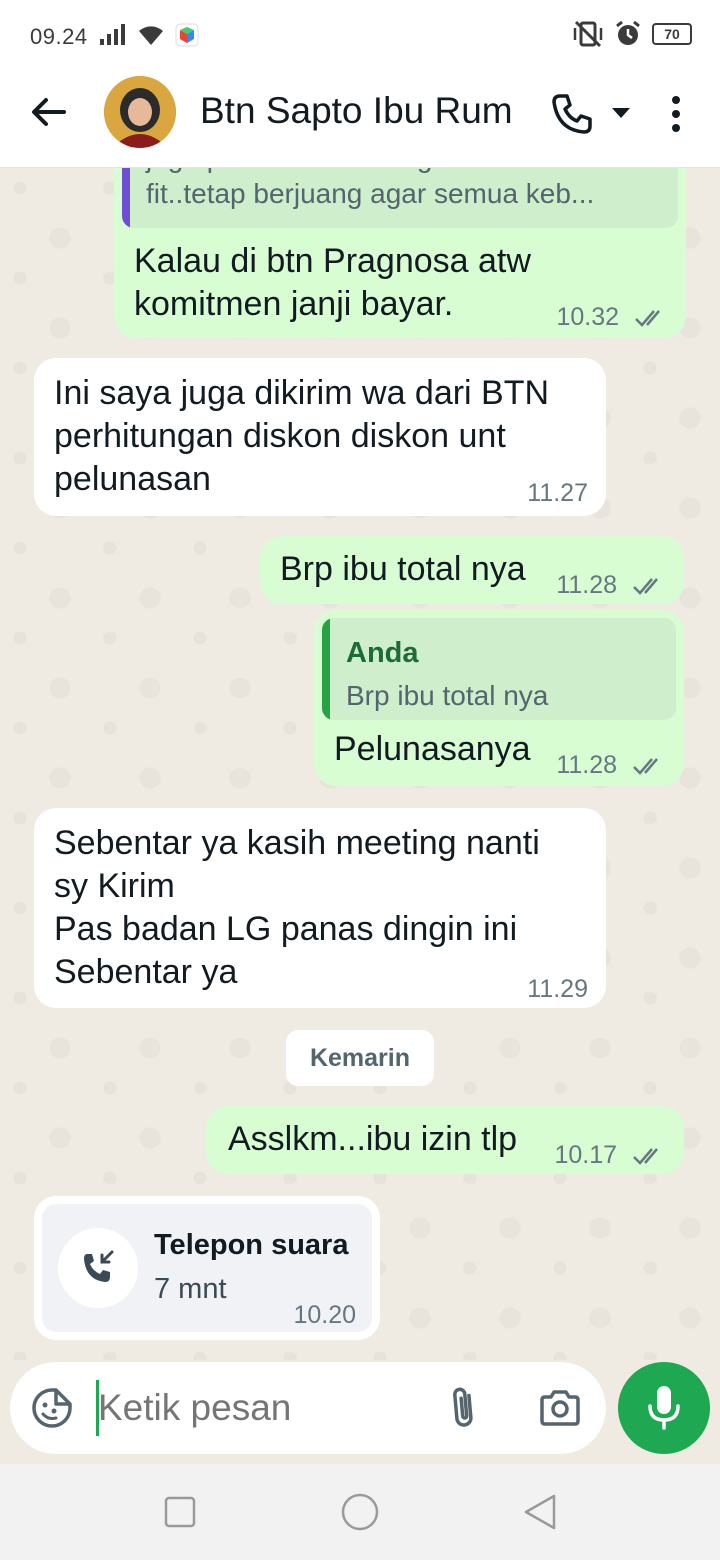 This screenshot has width=720, height=1560. Describe the element at coordinates (302, 393) in the screenshot. I see `message-text-line: Ini saya juga dikirim wa dari BTN` at that location.